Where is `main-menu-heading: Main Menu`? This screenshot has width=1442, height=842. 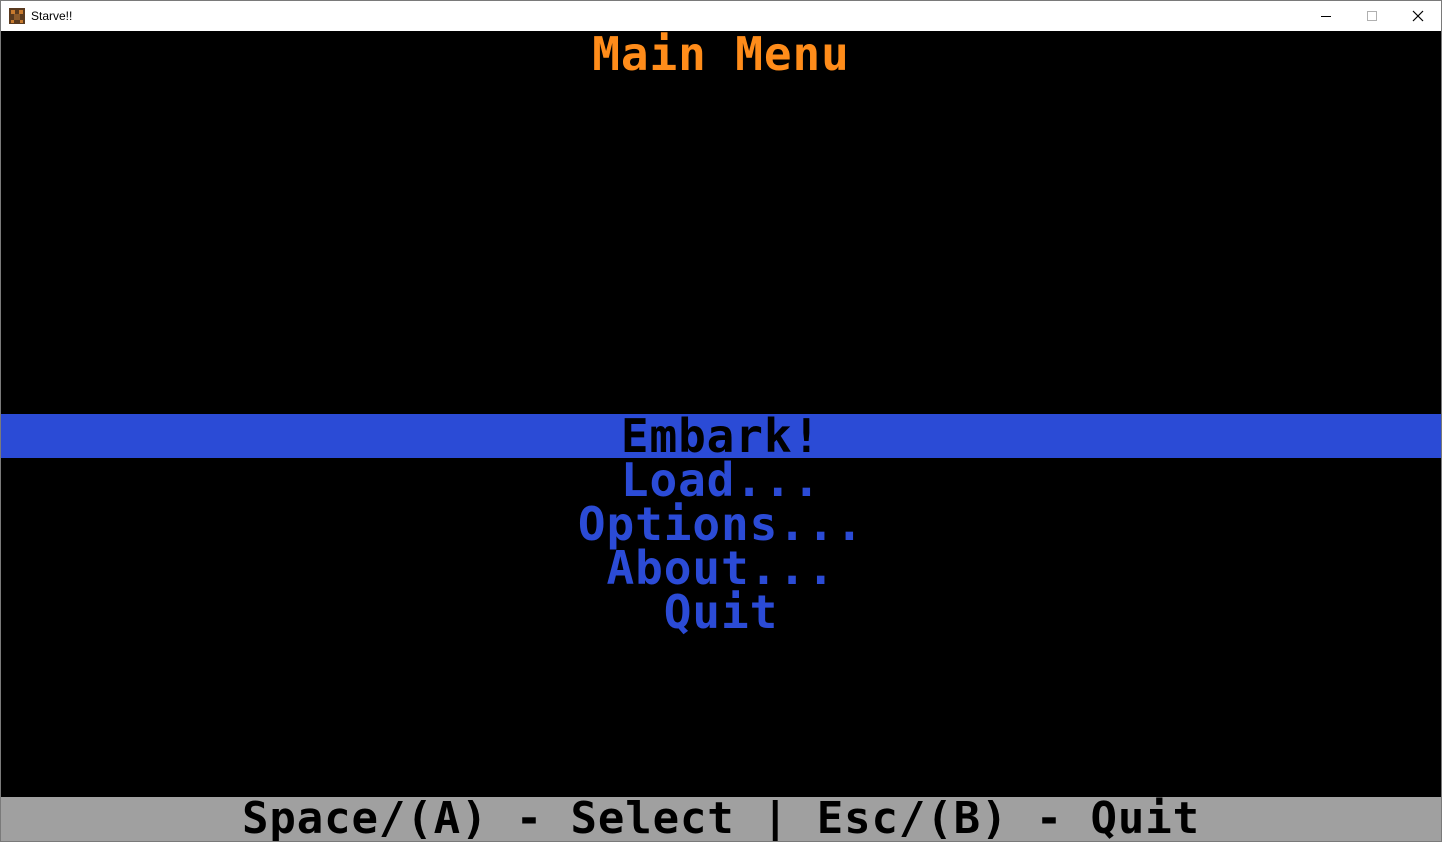
main-menu-heading: Main Menu is located at coordinates (721, 56).